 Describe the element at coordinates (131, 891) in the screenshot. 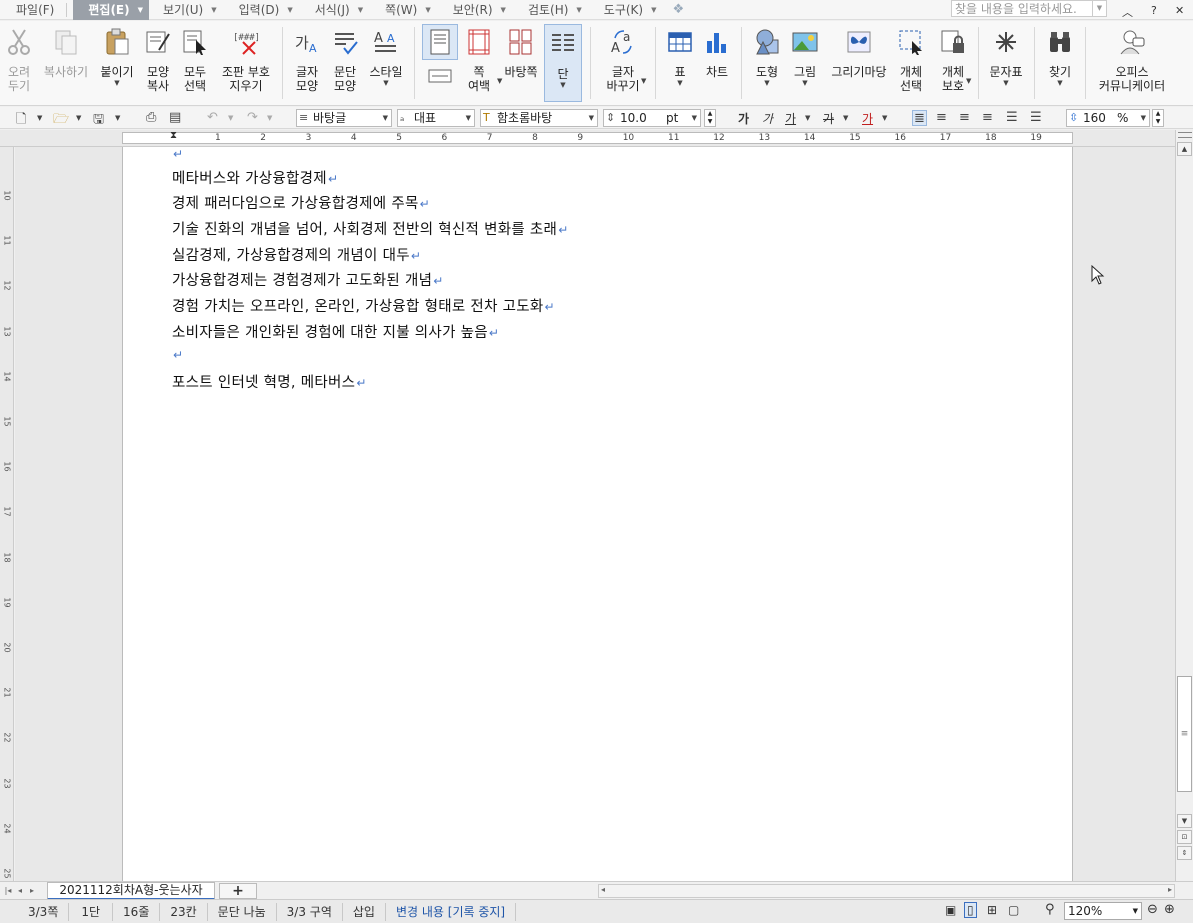

I see `tab-document: 2021112회차A형-웃는사자` at that location.